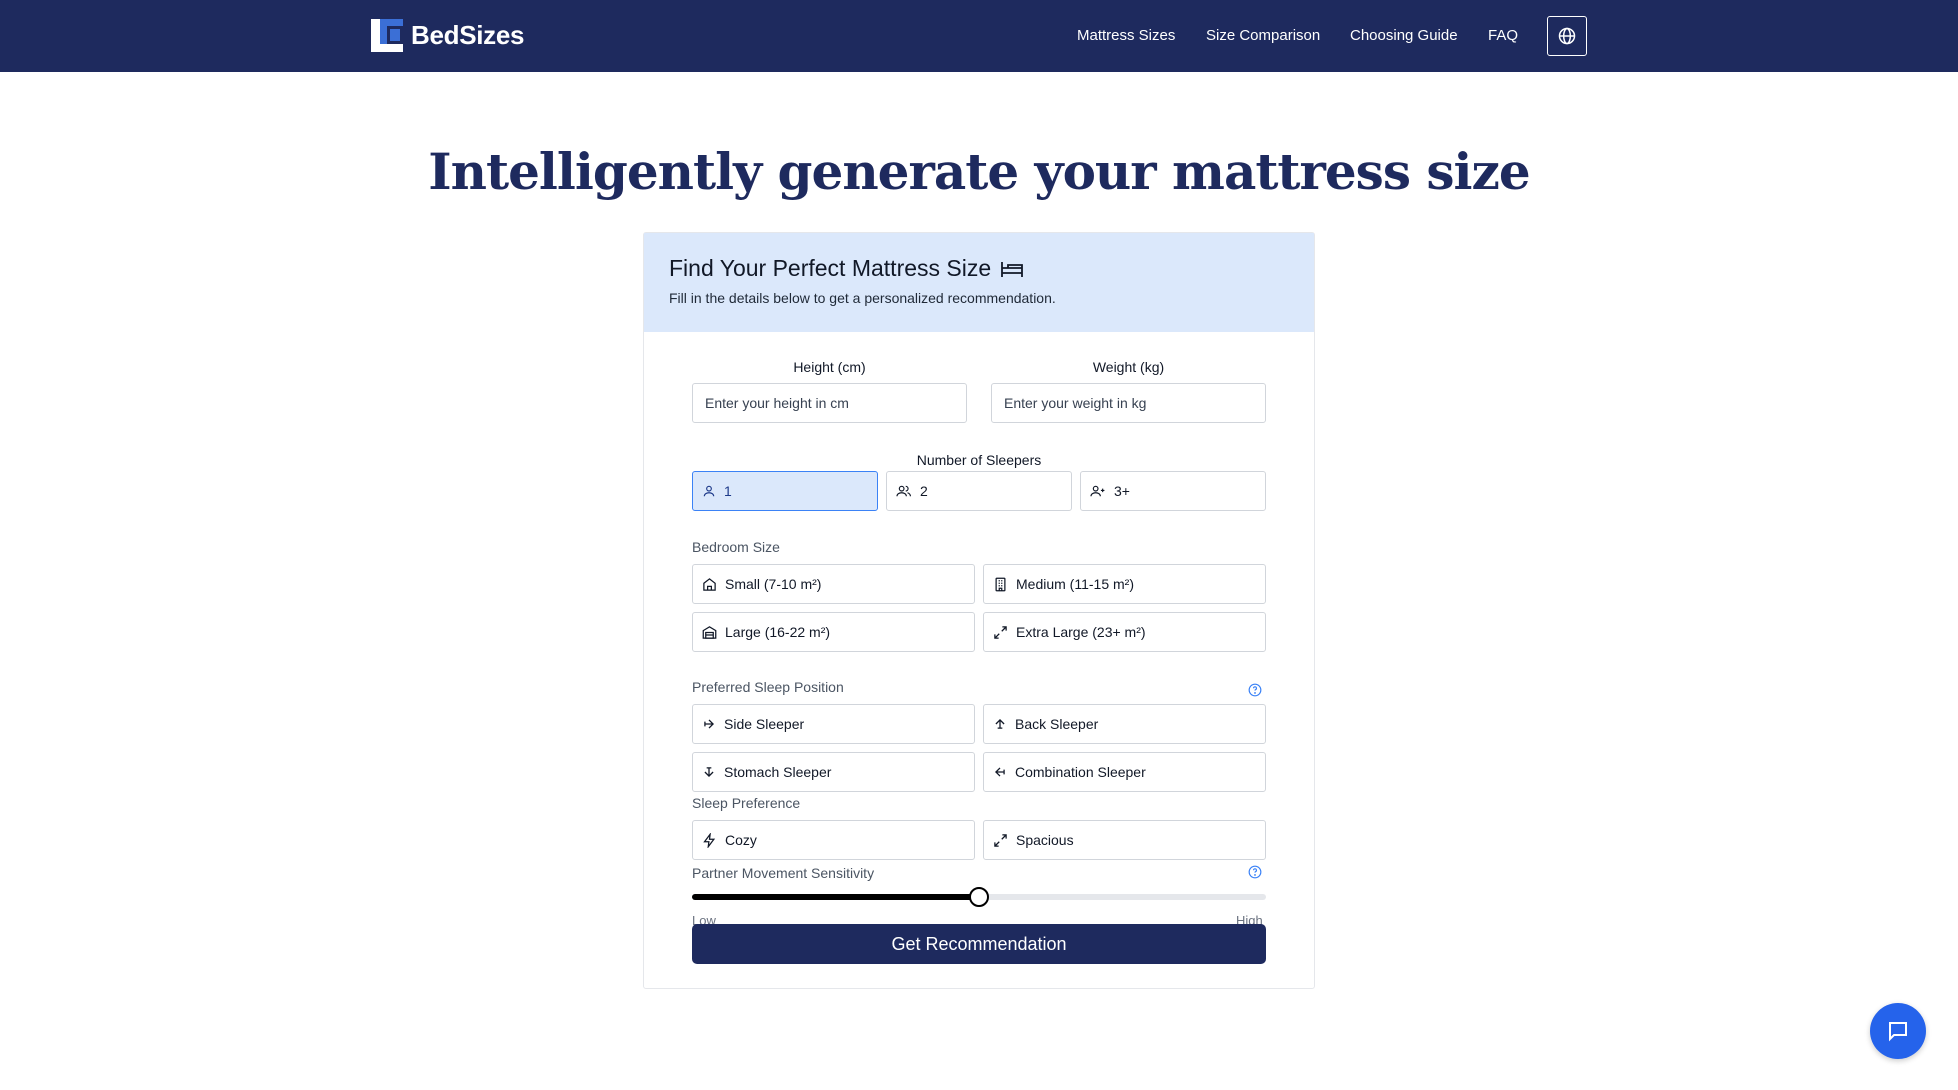 This screenshot has height=1090, width=1958. I want to click on sleep-position-label: Preferred Sleep Position, so click(768, 687).